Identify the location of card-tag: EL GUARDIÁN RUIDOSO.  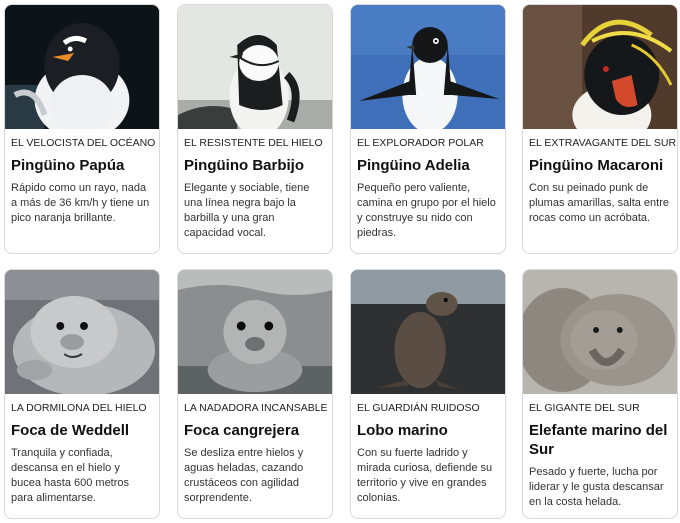
(418, 408).